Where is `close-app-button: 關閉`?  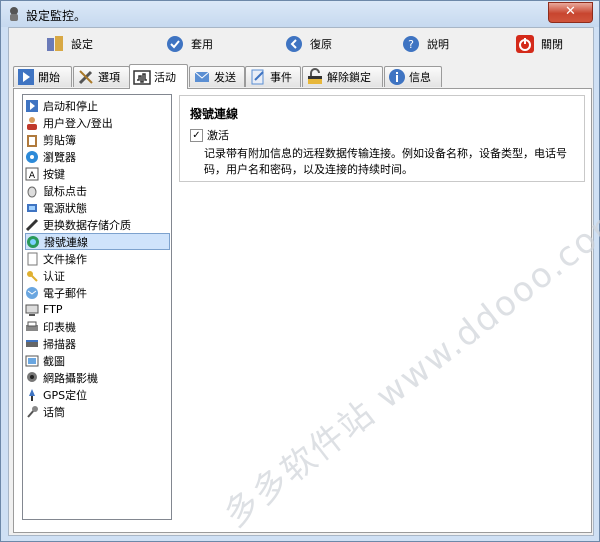 close-app-button: 關閉 is located at coordinates (539, 44).